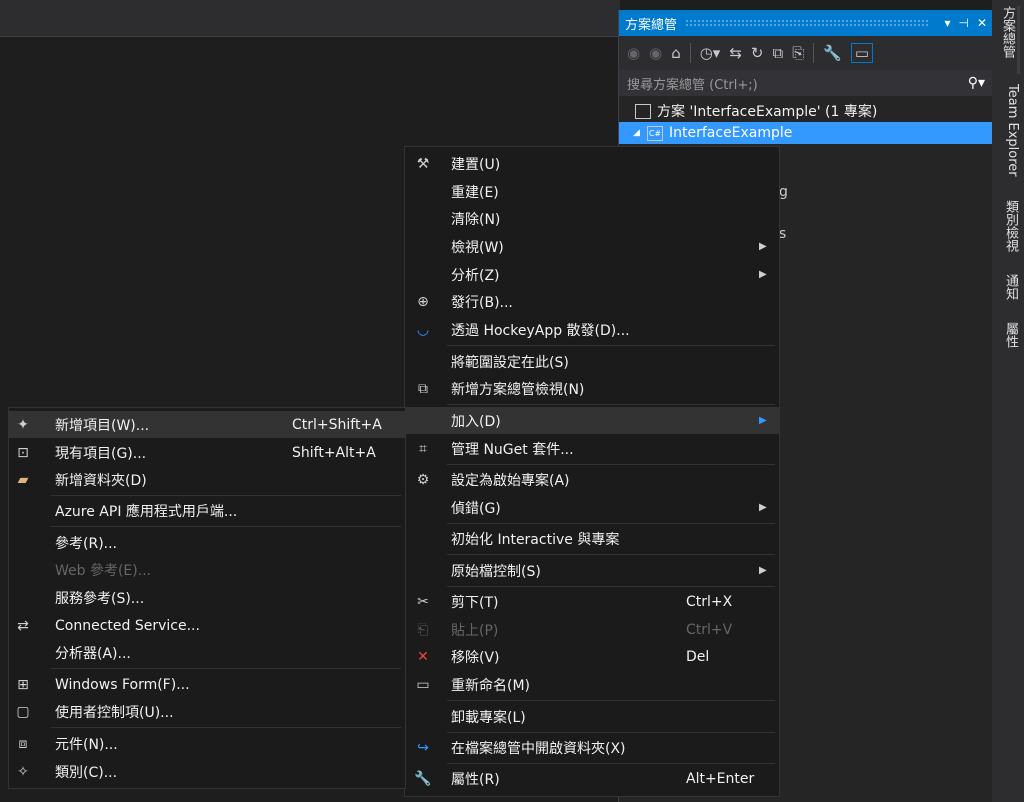 This screenshot has height=802, width=1024. Describe the element at coordinates (423, 747) in the screenshot. I see `open-folder-arrow-icon: ↪` at that location.